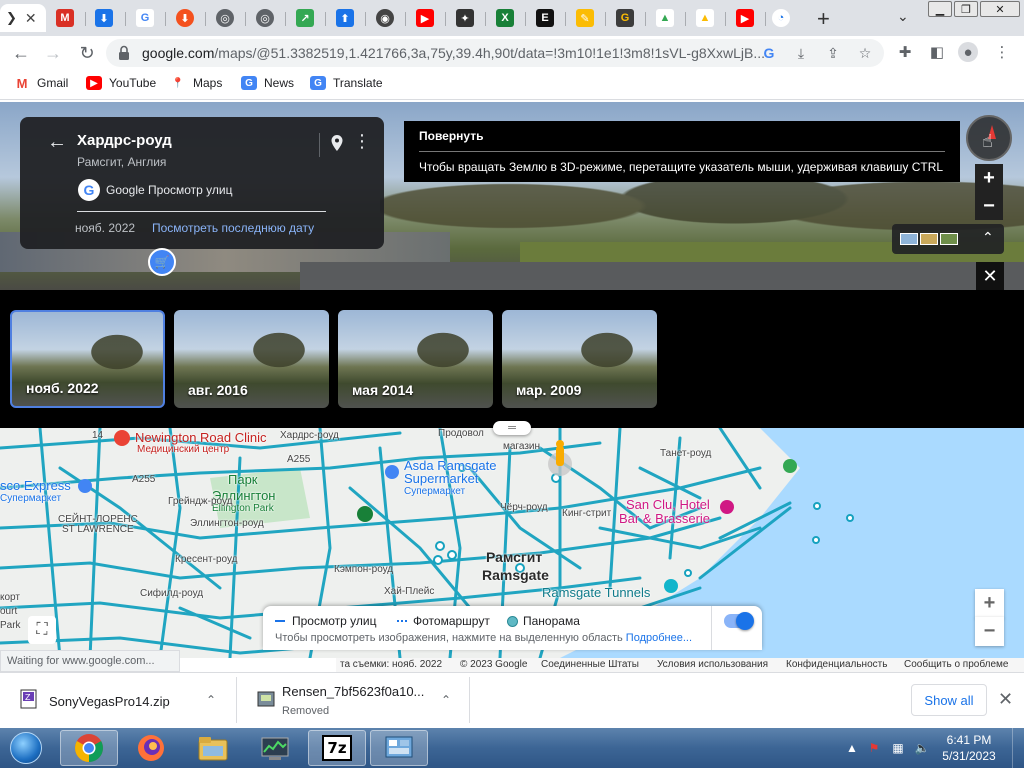  Describe the element at coordinates (435, 491) in the screenshot. I see `map-label-asda-category: Супермаркет` at that location.